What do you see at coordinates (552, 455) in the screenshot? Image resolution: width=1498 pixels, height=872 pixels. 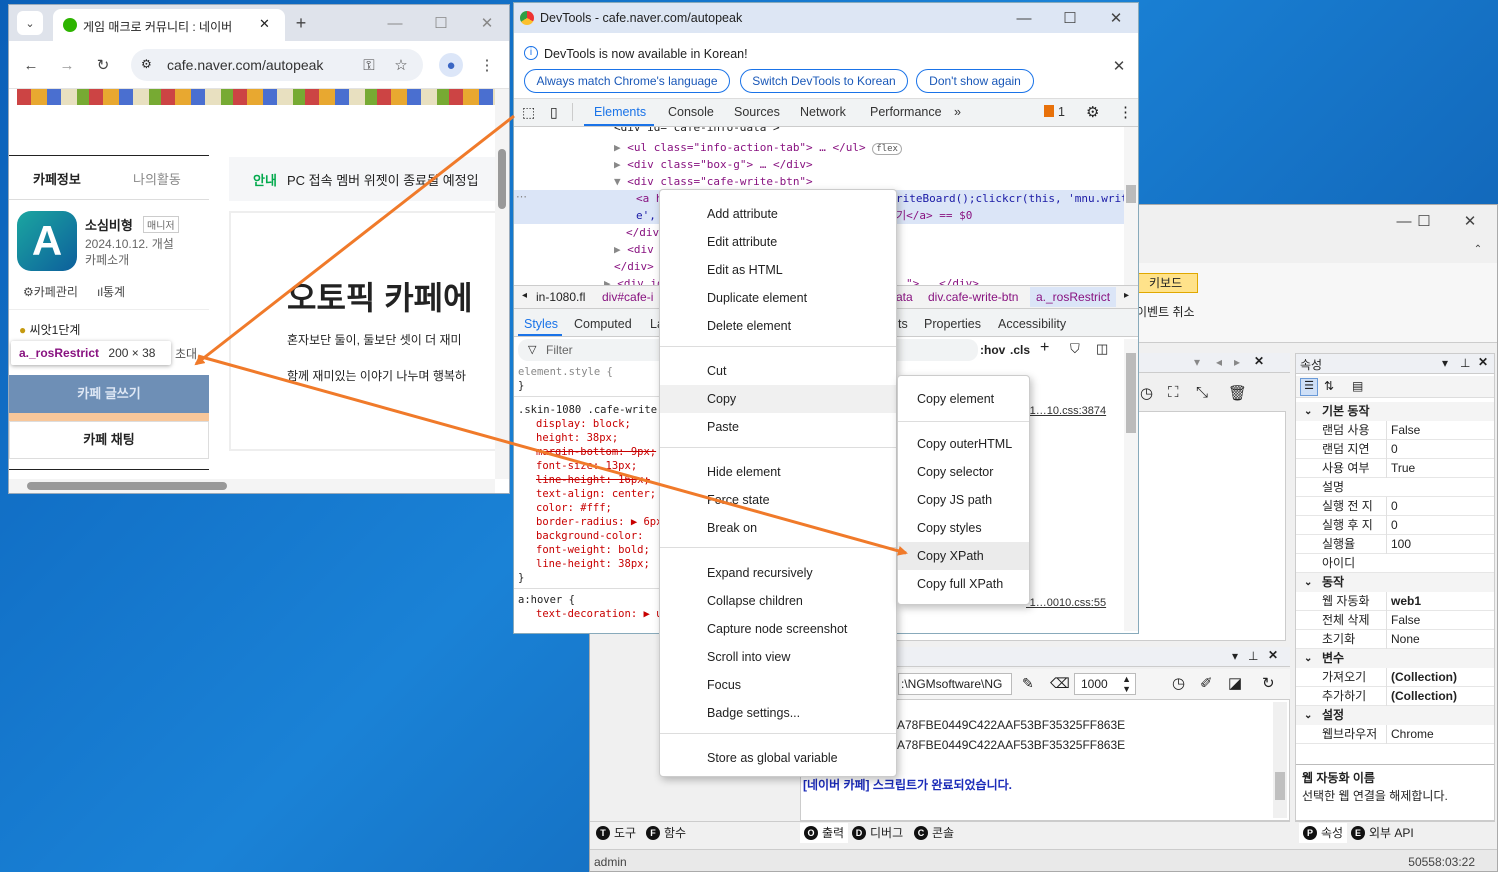 I see `arrow-to-copy-xpath` at bounding box center [552, 455].